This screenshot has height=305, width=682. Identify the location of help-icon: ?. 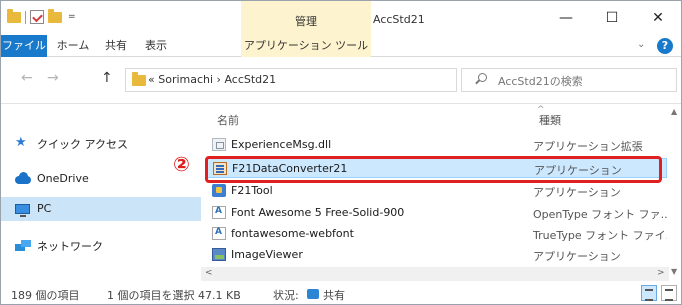
(665, 46).